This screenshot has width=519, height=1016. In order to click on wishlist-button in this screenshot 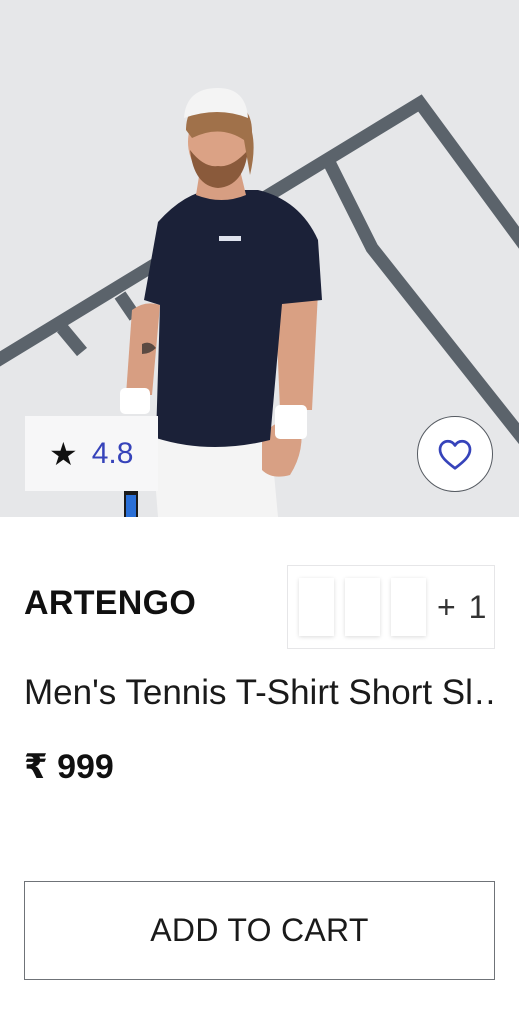, I will do `click(455, 454)`.